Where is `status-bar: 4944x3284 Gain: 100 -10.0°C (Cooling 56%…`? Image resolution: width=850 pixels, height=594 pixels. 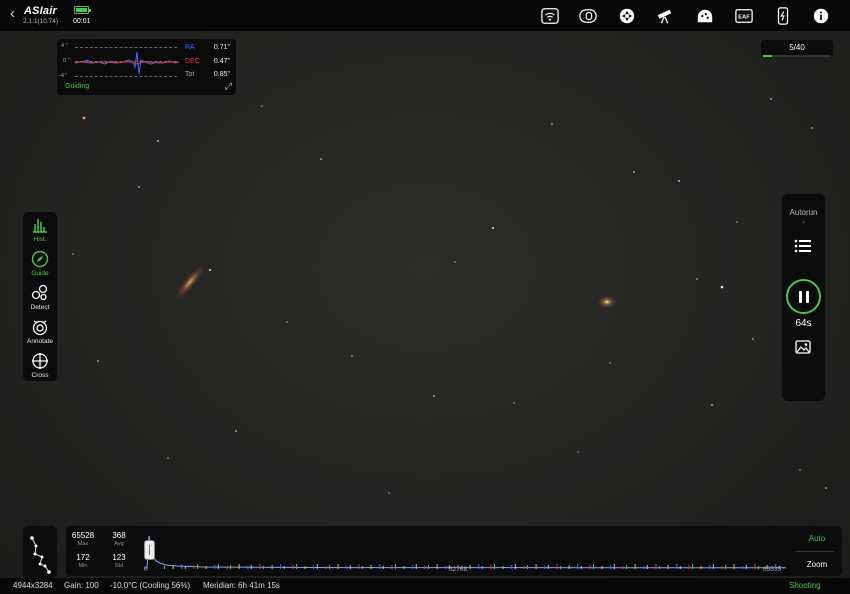 status-bar: 4944x3284 Gain: 100 -10.0°C (Cooling 56%… is located at coordinates (425, 586).